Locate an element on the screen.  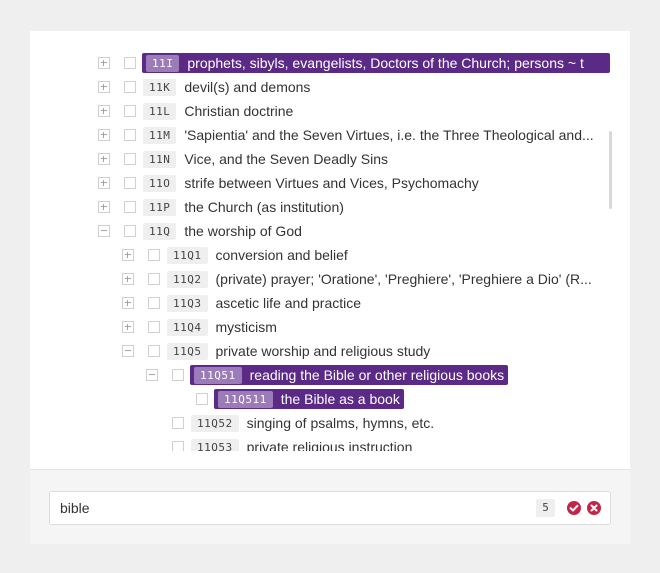
code-badge: 11Q3 is located at coordinates (187, 303).